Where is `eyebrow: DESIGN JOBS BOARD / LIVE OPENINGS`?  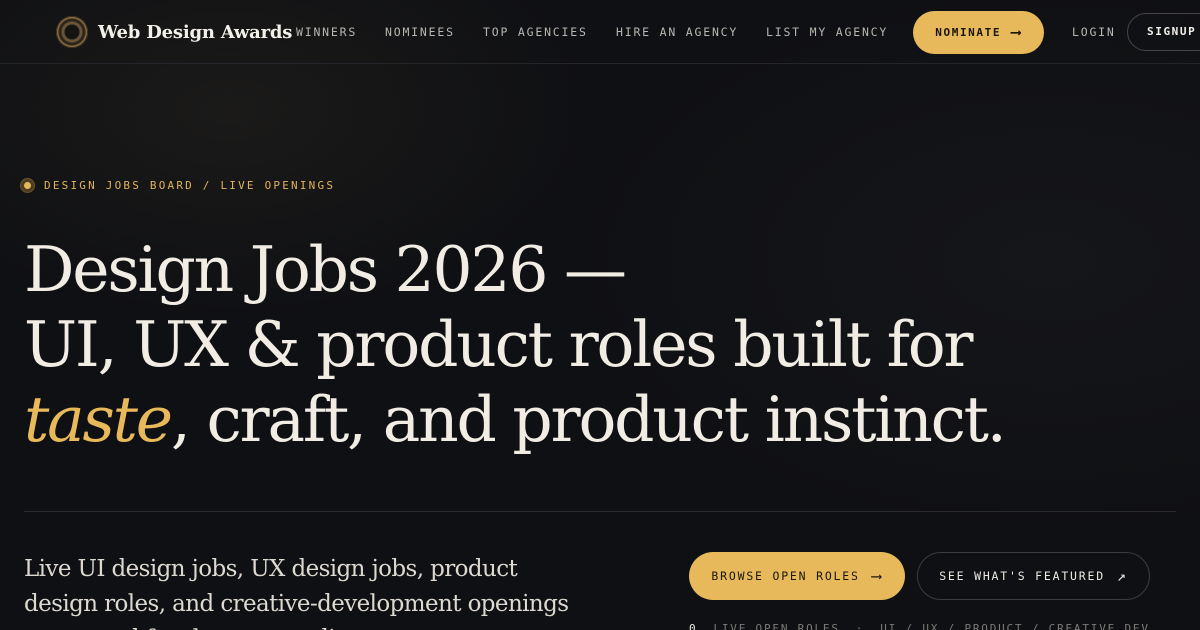 eyebrow: DESIGN JOBS BOARD / LIVE OPENINGS is located at coordinates (178, 185).